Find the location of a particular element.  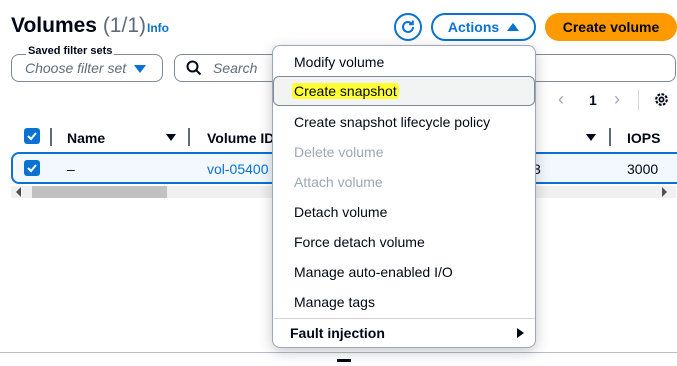

saved-filter-sets-select: Choose filter set is located at coordinates (87, 68).